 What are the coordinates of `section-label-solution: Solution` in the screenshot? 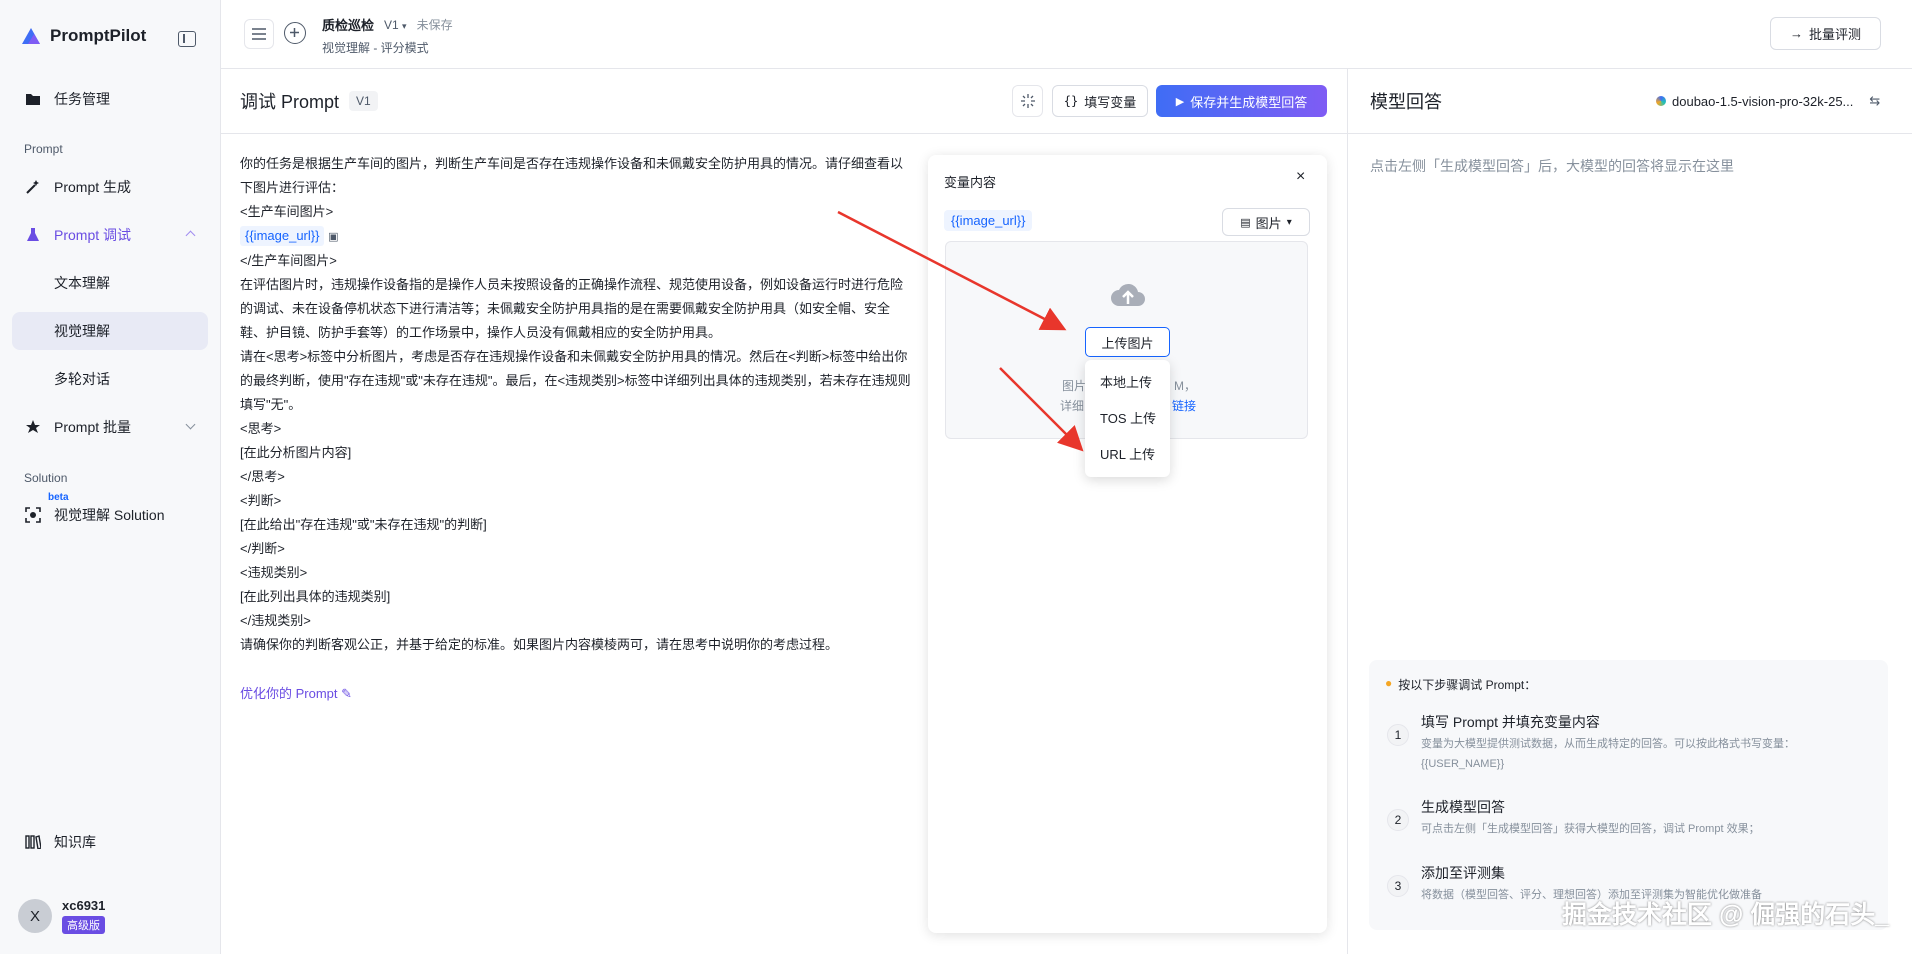 It's located at (46, 478).